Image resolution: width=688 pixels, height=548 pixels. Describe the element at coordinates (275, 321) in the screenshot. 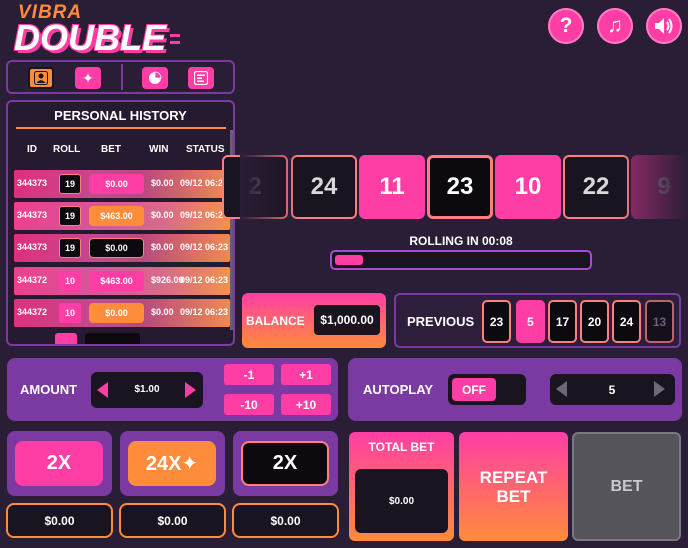

I see `balance-label: BALANCE` at that location.